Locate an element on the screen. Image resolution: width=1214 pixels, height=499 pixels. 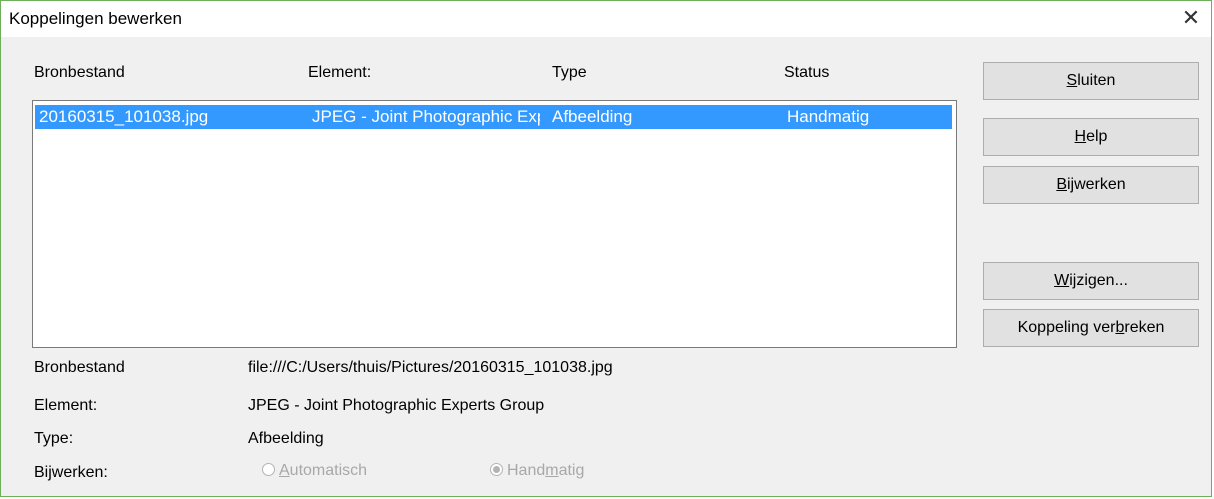
column-header-source: Bronbestand is located at coordinates (79, 72).